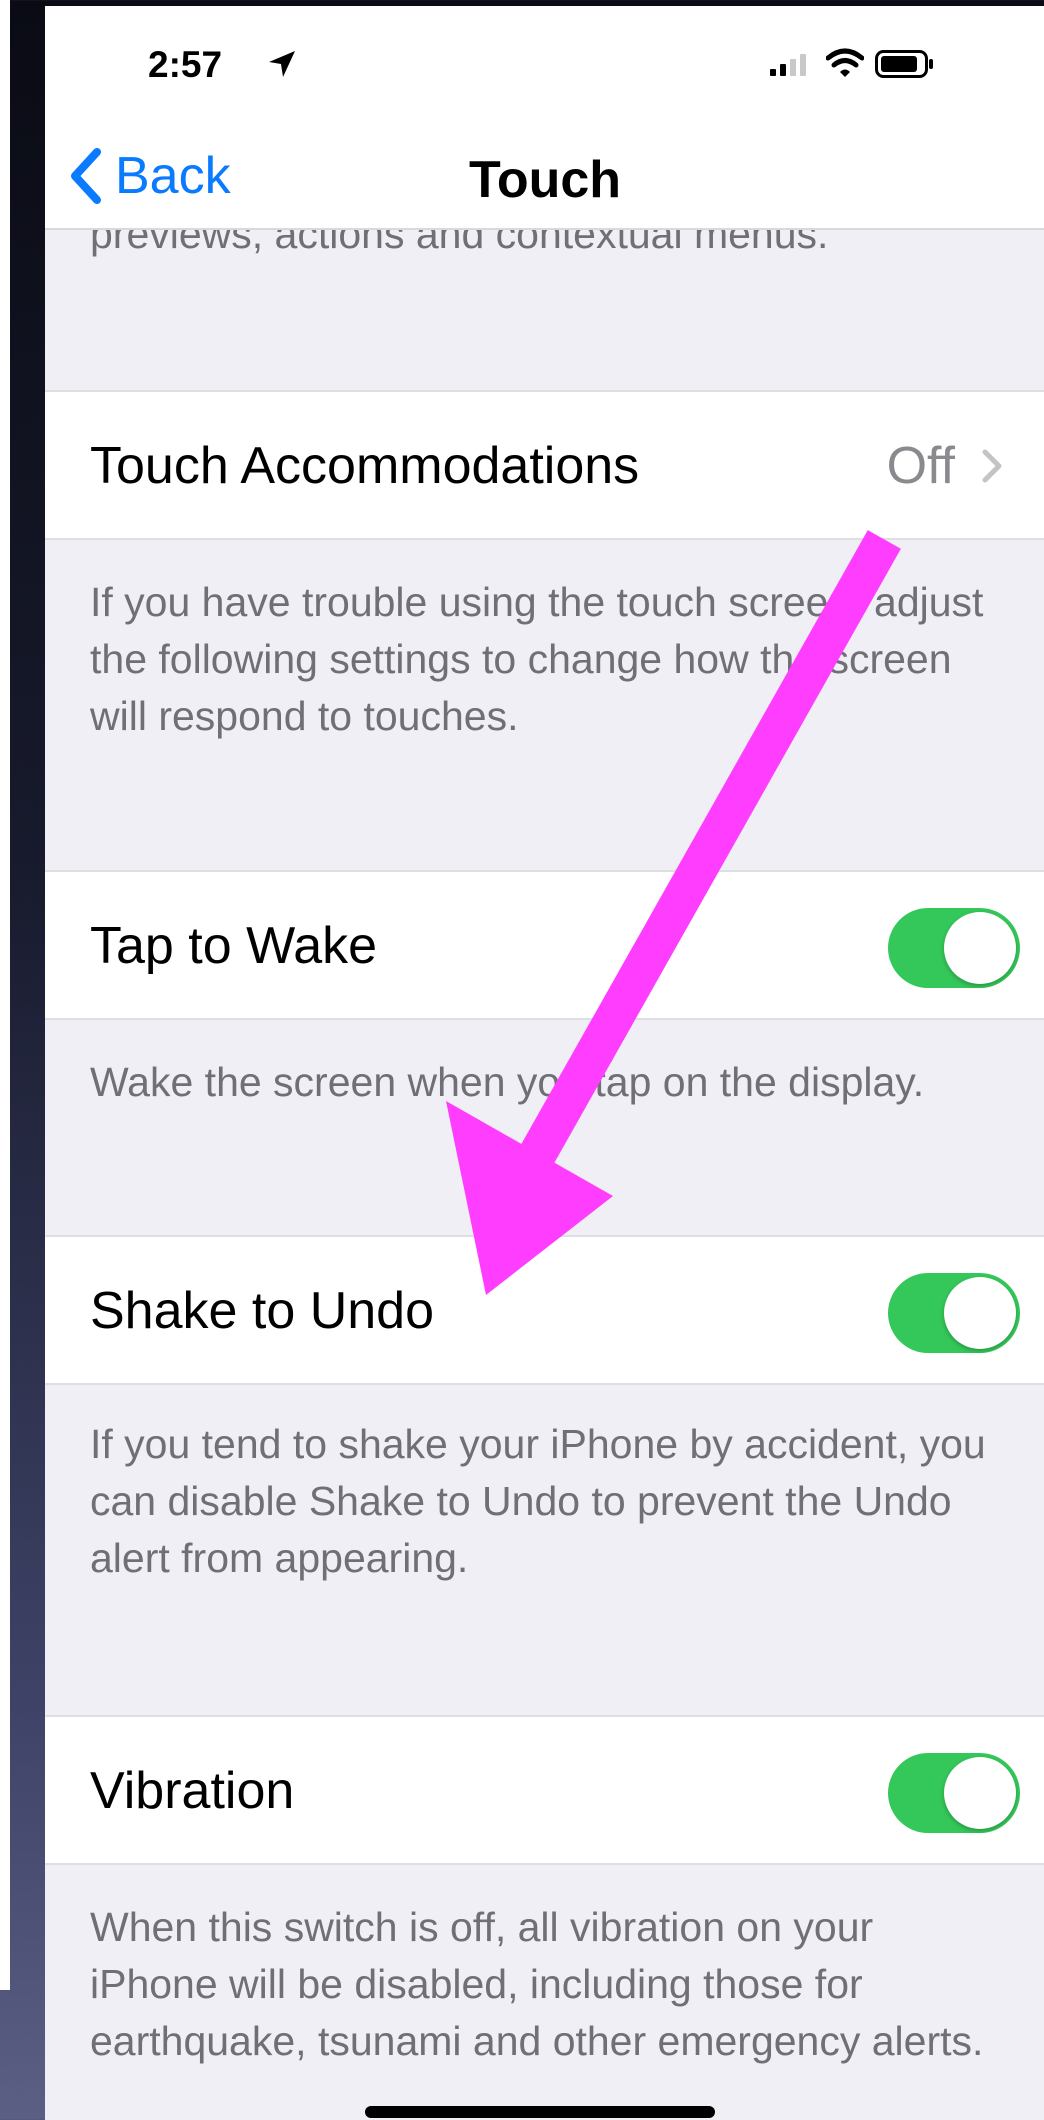 The image size is (1044, 2120). Describe the element at coordinates (192, 1791) in the screenshot. I see `vibration-label: Vibration` at that location.